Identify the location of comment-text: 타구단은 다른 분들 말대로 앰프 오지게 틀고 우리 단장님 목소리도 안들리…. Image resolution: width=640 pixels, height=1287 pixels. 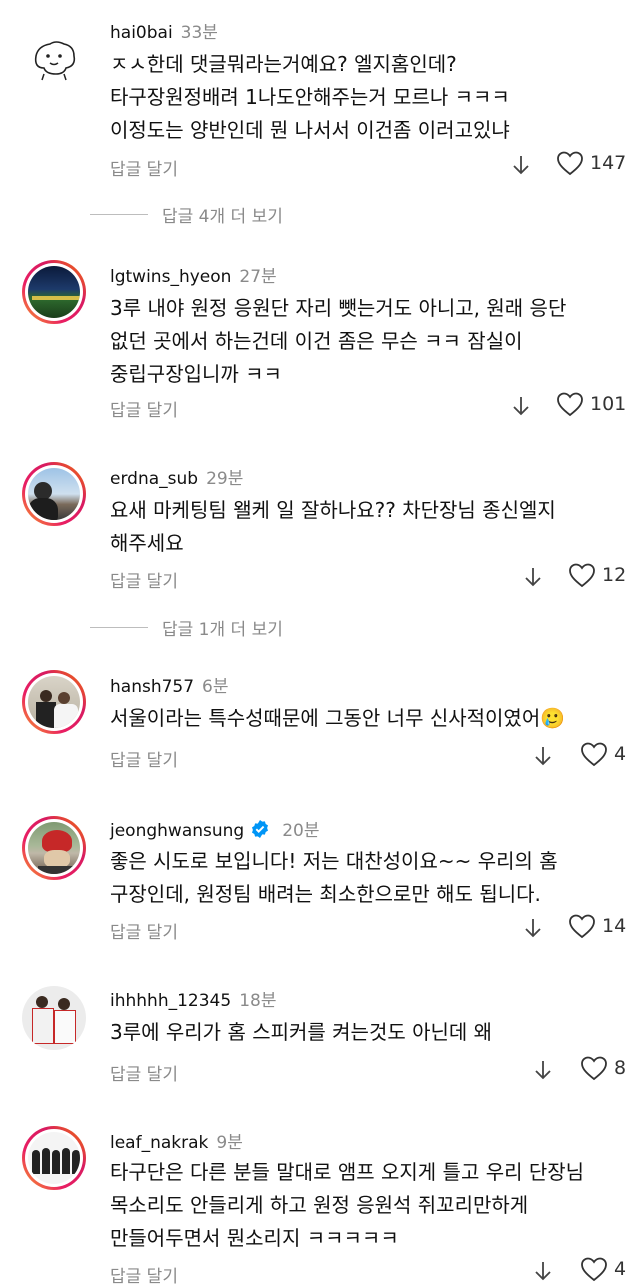
(360, 1205).